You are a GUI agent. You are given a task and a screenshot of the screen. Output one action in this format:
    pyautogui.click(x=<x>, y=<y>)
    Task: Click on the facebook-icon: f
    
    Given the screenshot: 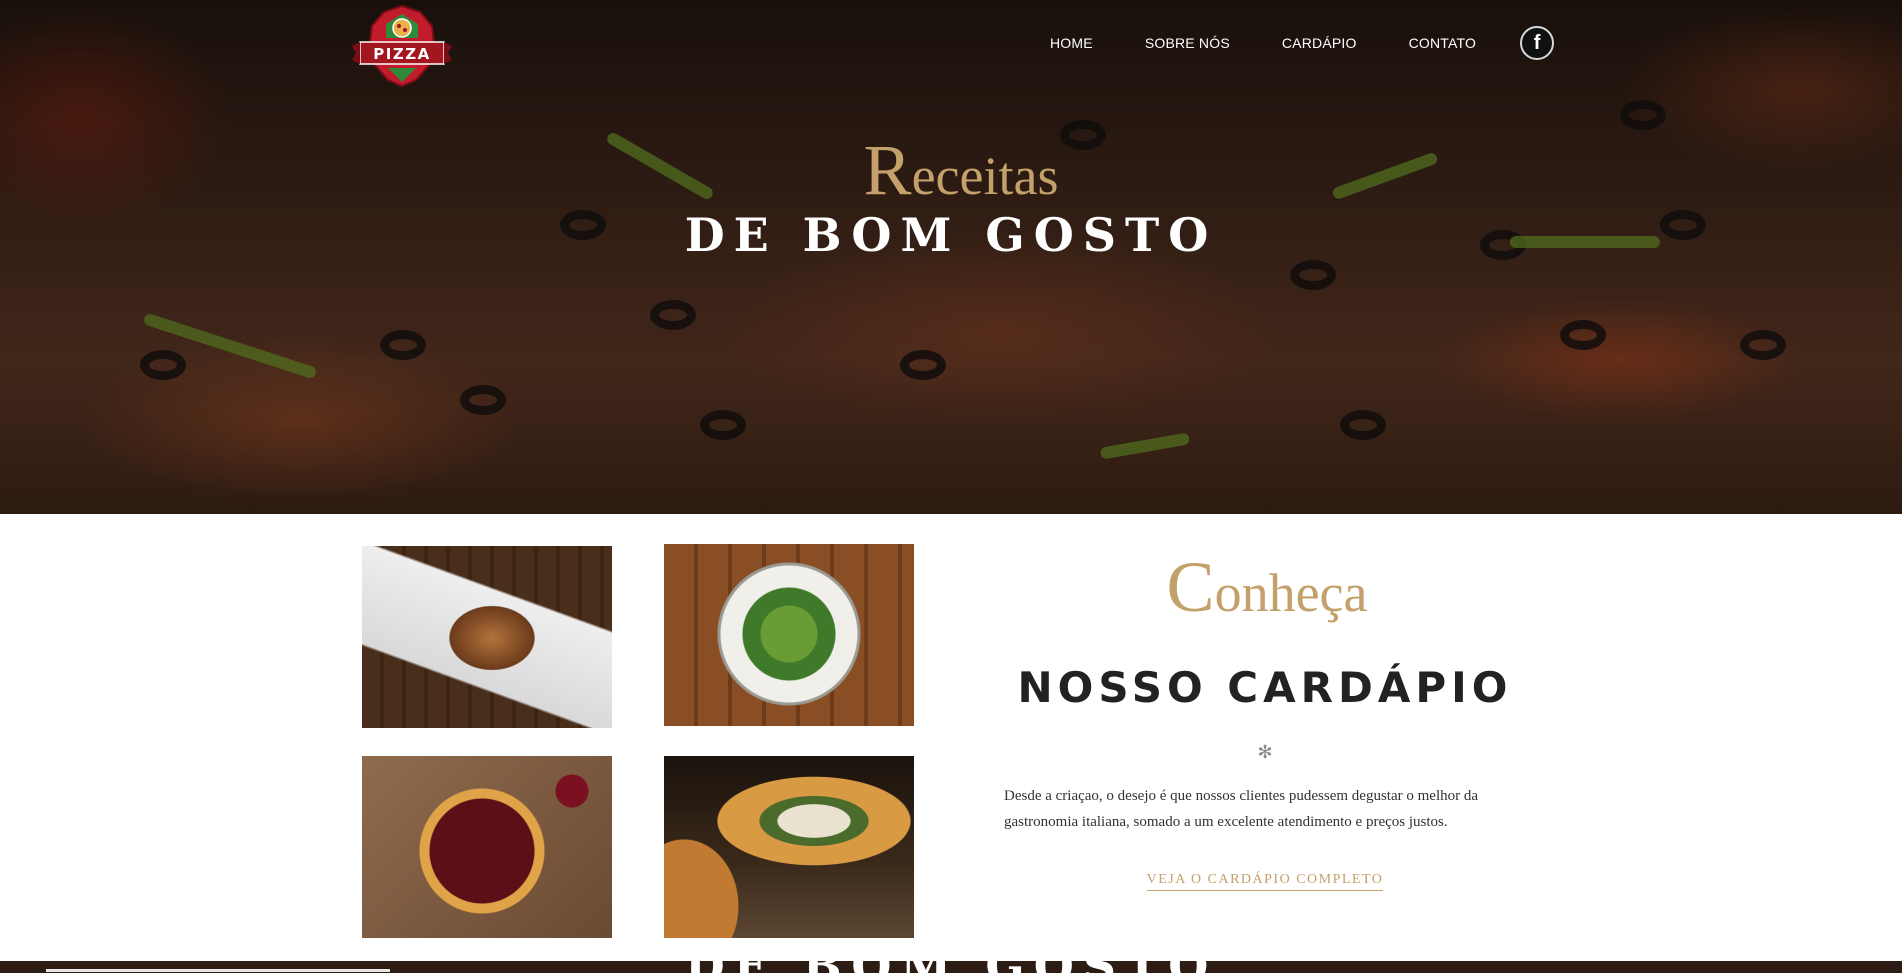 What is the action you would take?
    pyautogui.click(x=1537, y=43)
    